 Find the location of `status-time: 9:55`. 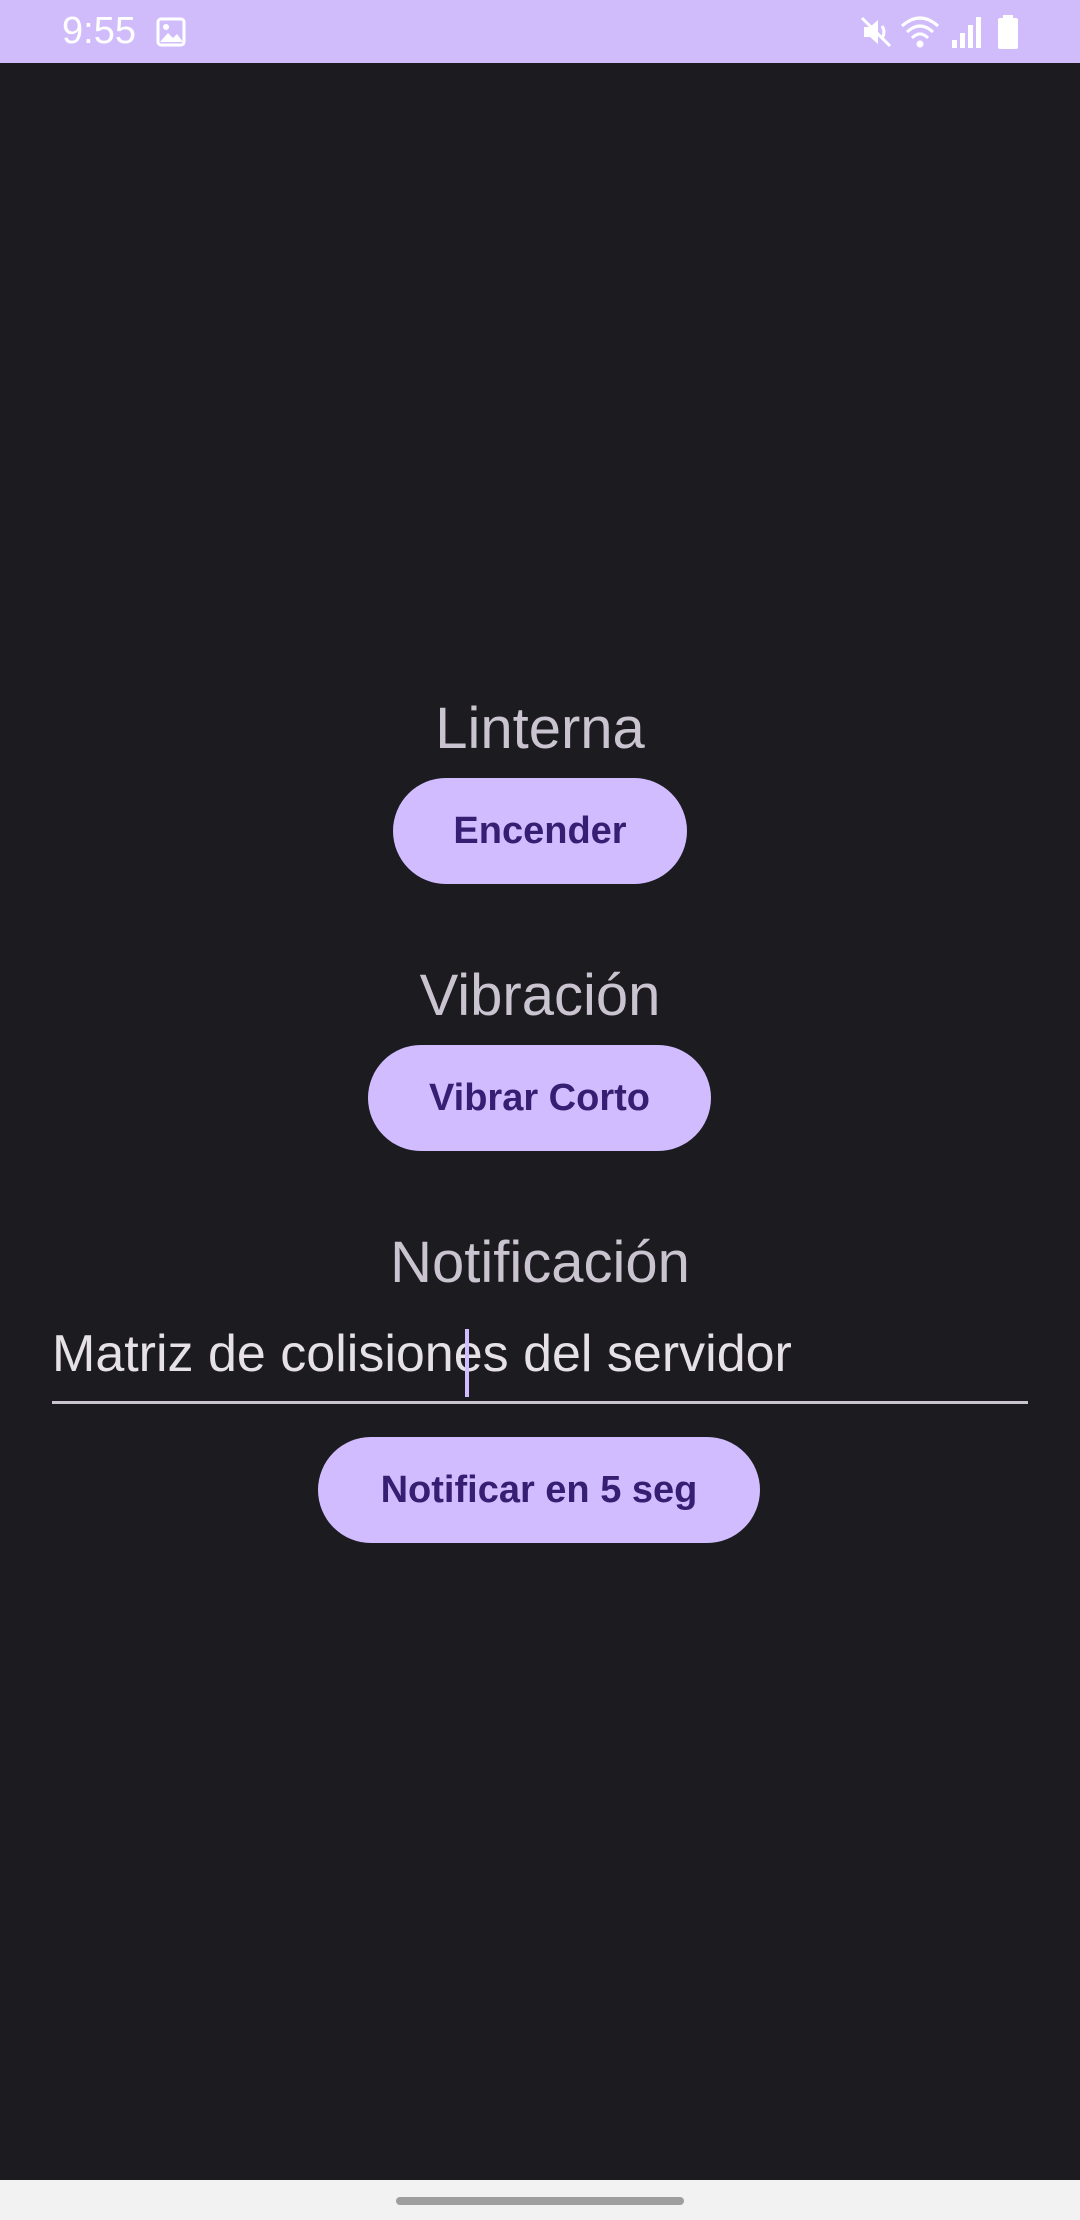

status-time: 9:55 is located at coordinates (99, 31).